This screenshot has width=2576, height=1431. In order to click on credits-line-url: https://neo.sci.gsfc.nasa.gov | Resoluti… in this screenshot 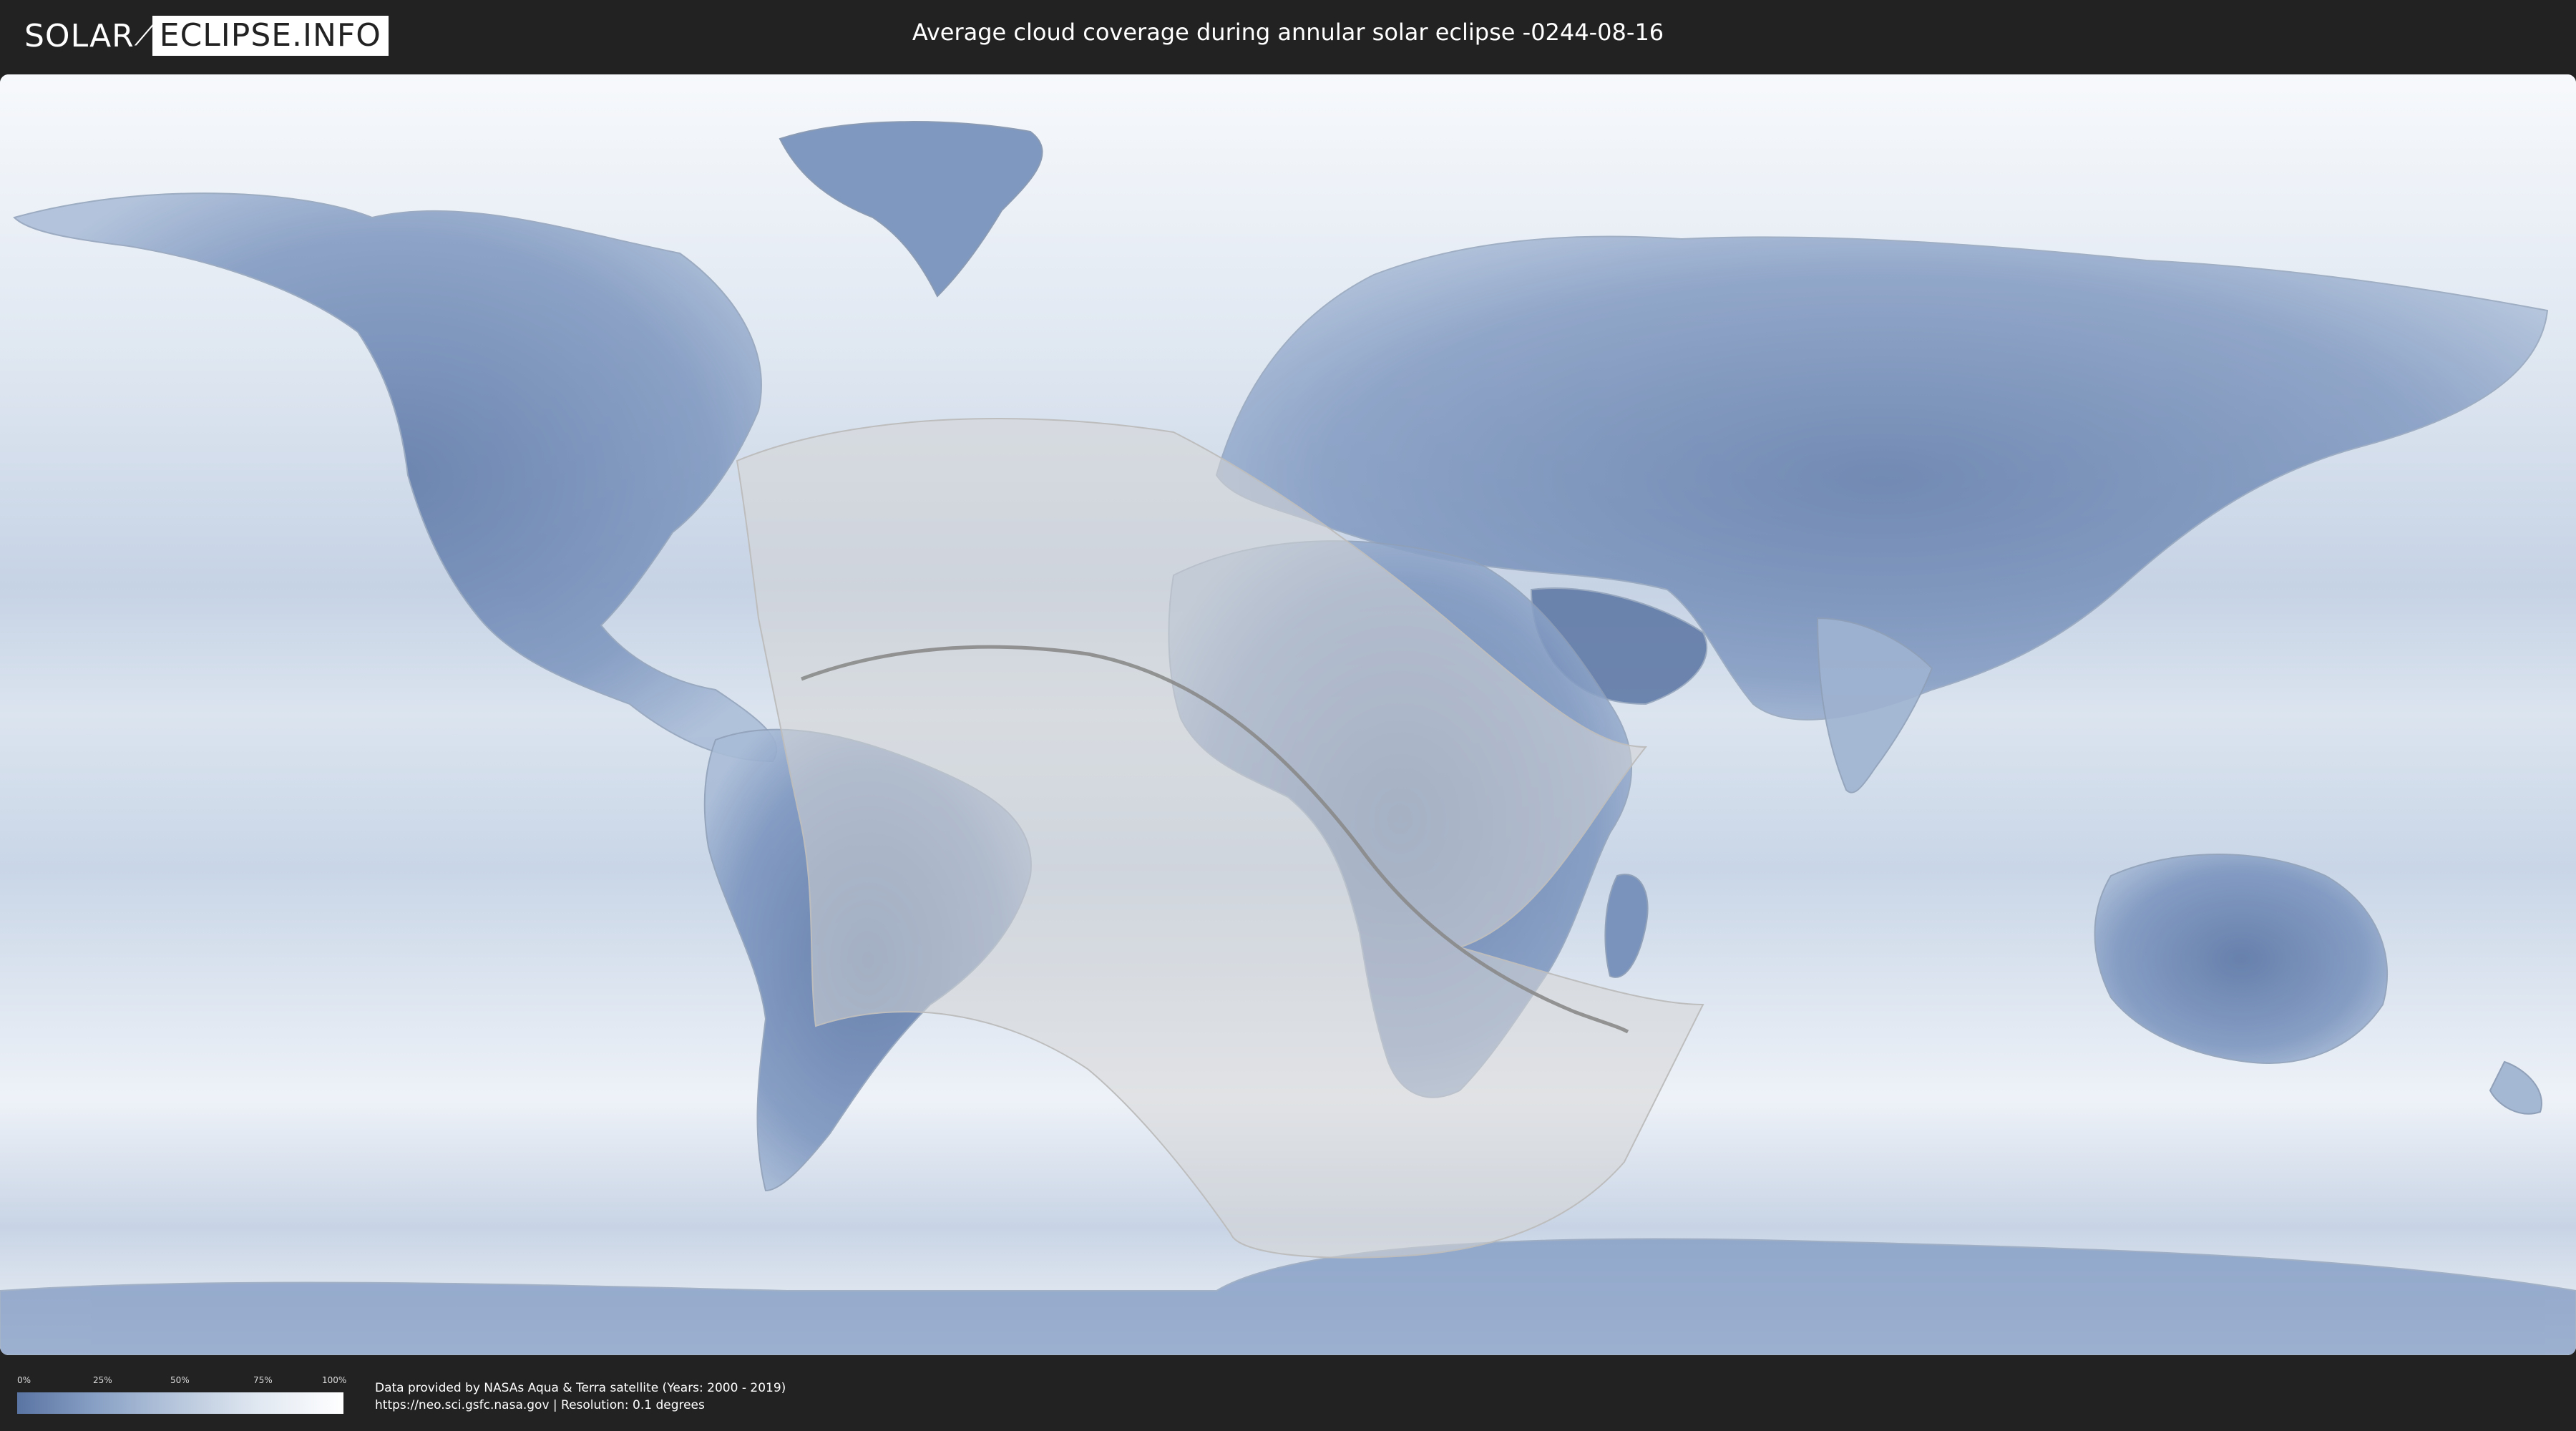, I will do `click(580, 1405)`.